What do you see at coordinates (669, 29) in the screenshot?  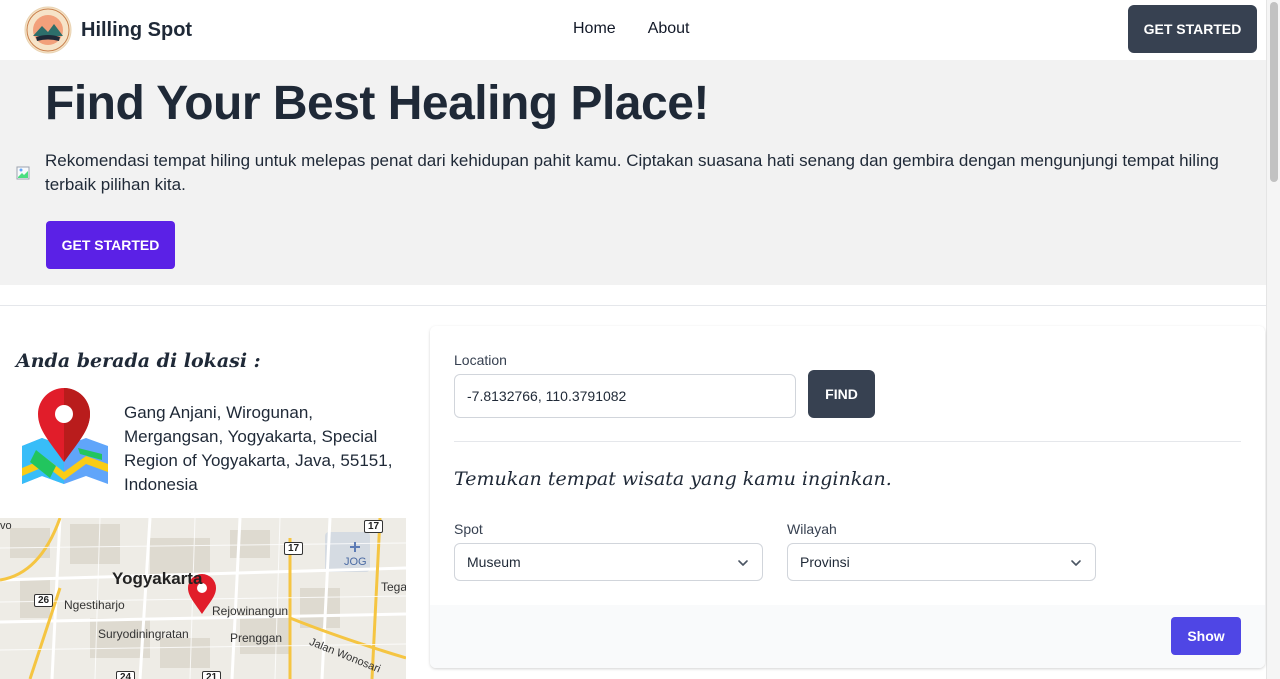 I see `nav-link-about: About` at bounding box center [669, 29].